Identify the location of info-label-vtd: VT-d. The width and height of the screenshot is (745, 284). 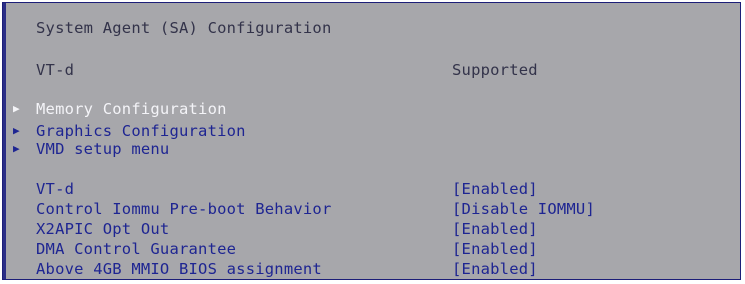
(55, 70).